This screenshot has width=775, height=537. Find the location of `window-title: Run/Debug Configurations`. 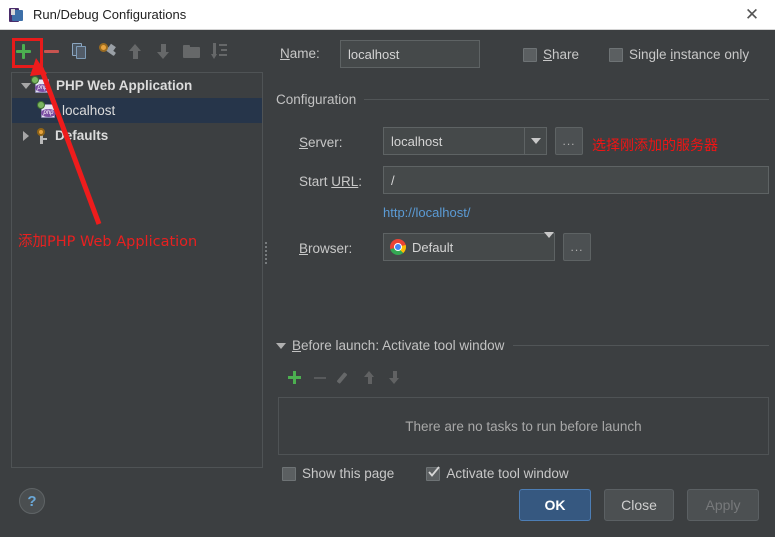

window-title: Run/Debug Configurations is located at coordinates (110, 14).